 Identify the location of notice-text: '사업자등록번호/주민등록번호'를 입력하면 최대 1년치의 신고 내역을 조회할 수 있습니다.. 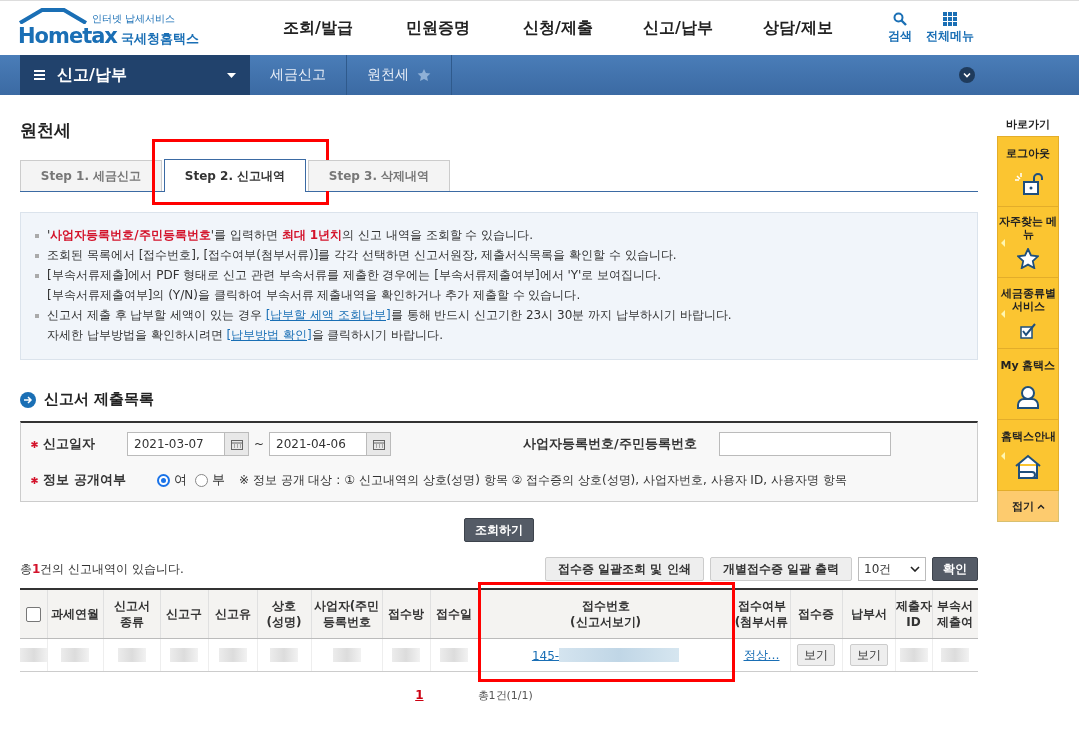
(290, 235).